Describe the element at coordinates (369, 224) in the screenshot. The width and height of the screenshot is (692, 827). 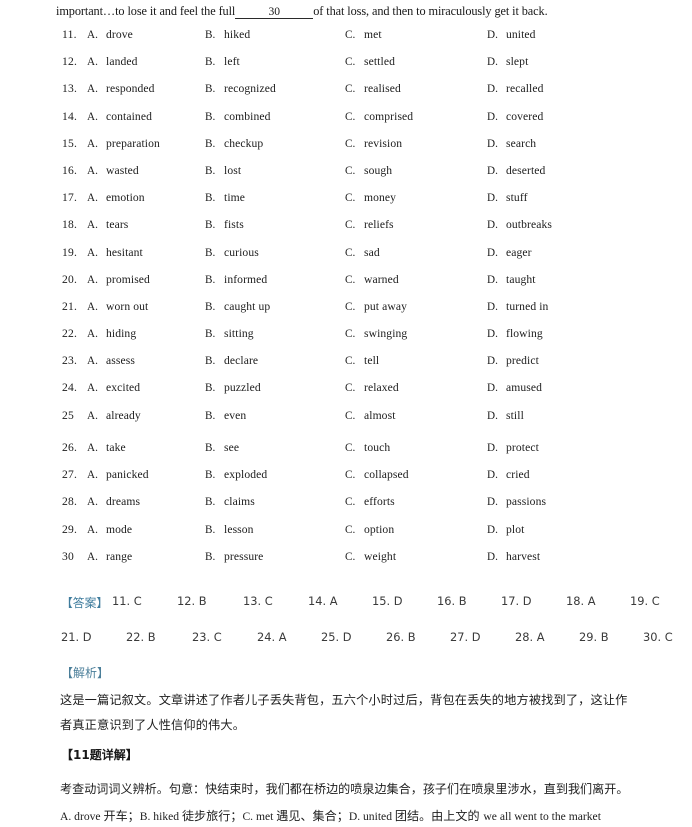
I see `option-c: C. reliefs` at that location.